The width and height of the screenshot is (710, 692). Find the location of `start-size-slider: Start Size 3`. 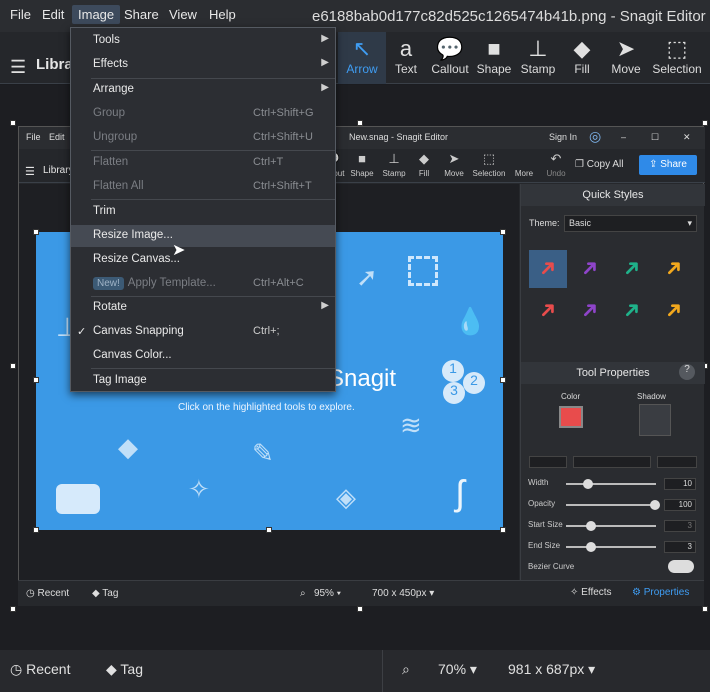

start-size-slider: Start Size 3 is located at coordinates (612, 526).